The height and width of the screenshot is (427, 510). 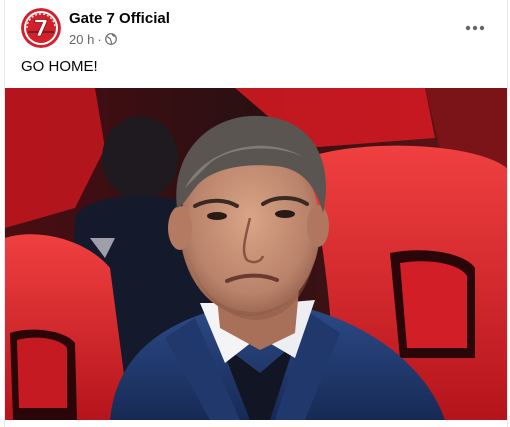 What do you see at coordinates (256, 423) in the screenshot?
I see `post-footer-edge` at bounding box center [256, 423].